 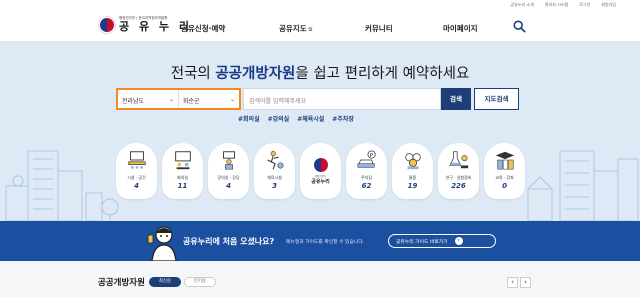 I want to click on category-count: 0, so click(x=504, y=186).